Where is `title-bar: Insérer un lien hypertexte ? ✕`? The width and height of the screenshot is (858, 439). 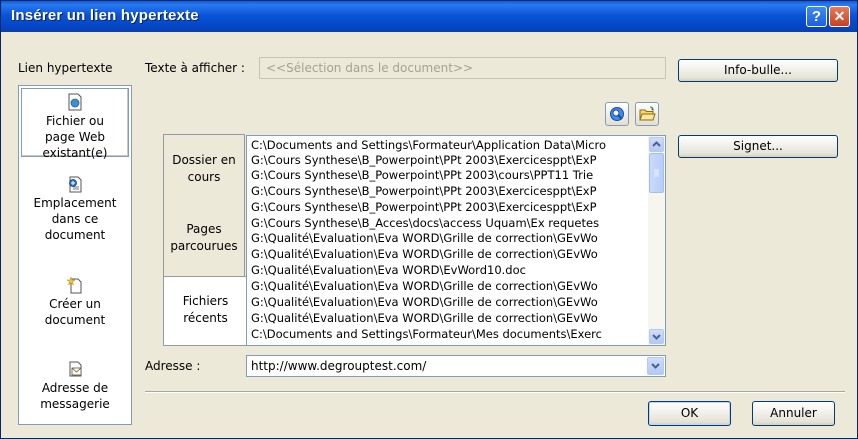
title-bar: Insérer un lien hypertexte ? ✕ is located at coordinates (429, 16).